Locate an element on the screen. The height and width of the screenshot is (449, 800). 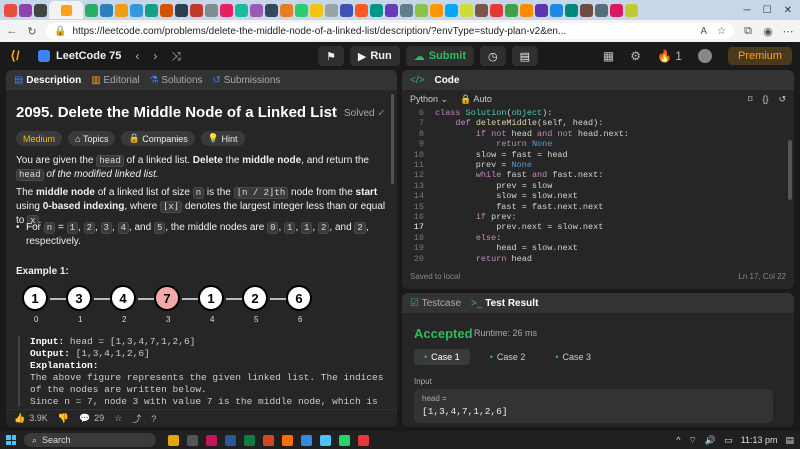
tab-description: ▤ Description is located at coordinates (47, 80).